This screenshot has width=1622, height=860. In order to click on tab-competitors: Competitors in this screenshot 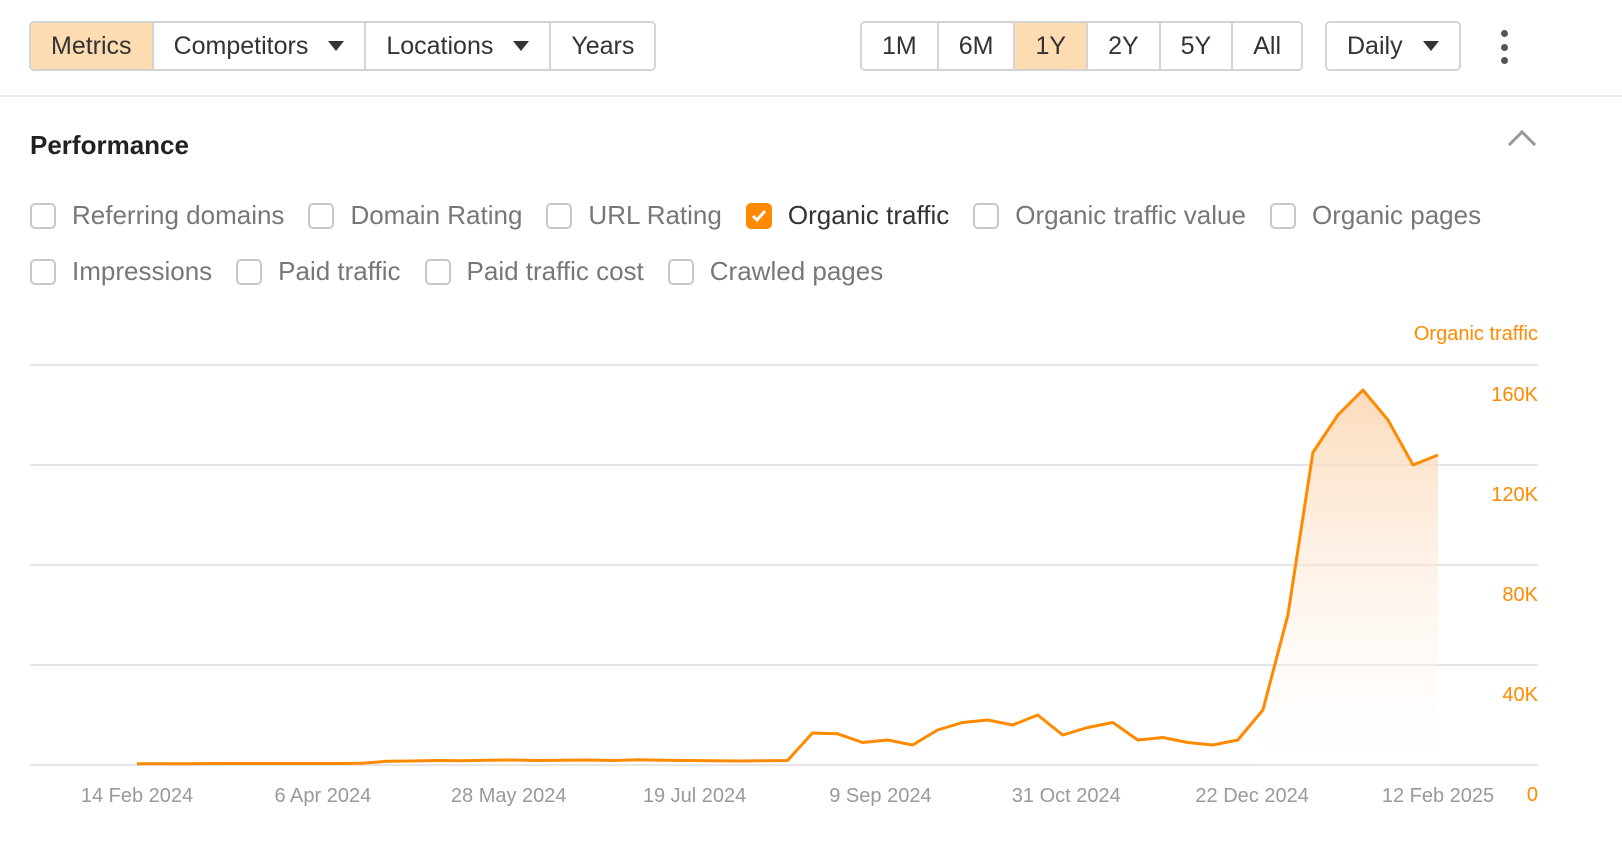, I will do `click(260, 46)`.